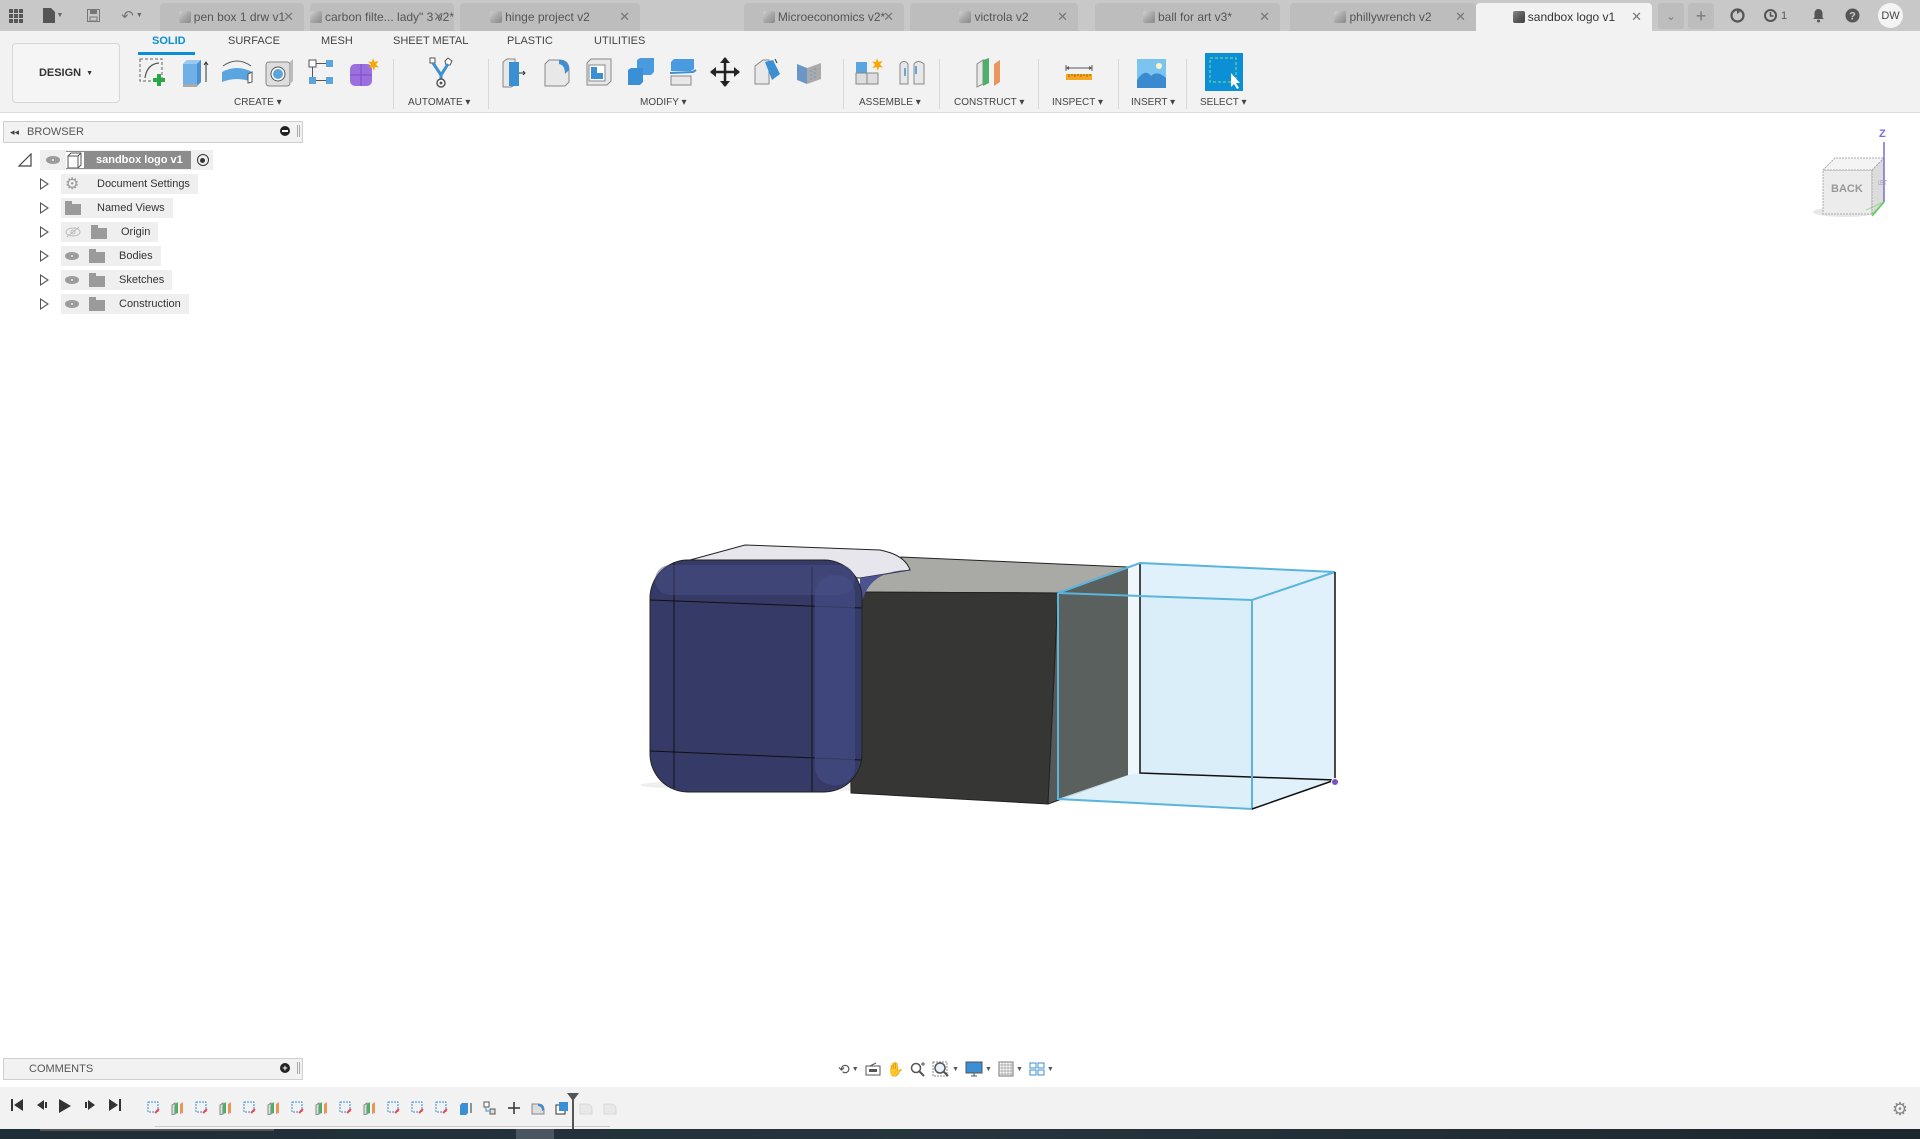 Image resolution: width=1920 pixels, height=1139 pixels. Describe the element at coordinates (466, 1108) in the screenshot. I see `timeline-feature-extrude-icon` at that location.